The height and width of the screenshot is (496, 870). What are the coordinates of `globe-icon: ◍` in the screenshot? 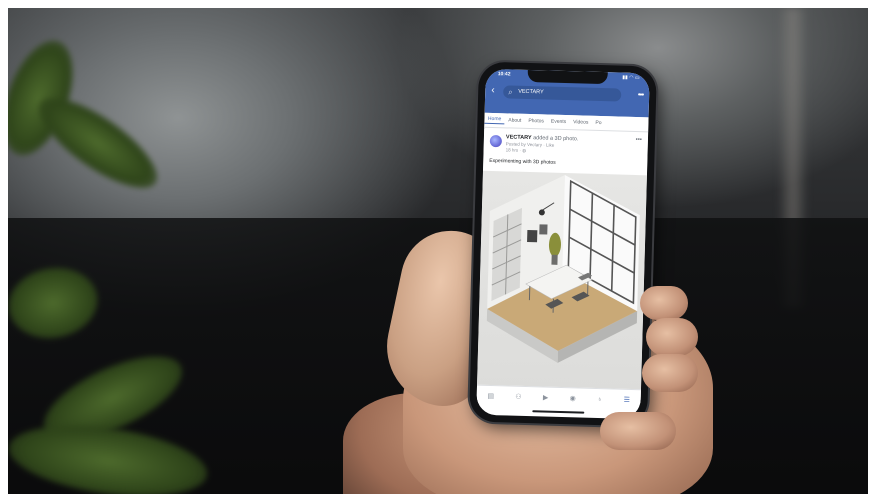 It's located at (524, 150).